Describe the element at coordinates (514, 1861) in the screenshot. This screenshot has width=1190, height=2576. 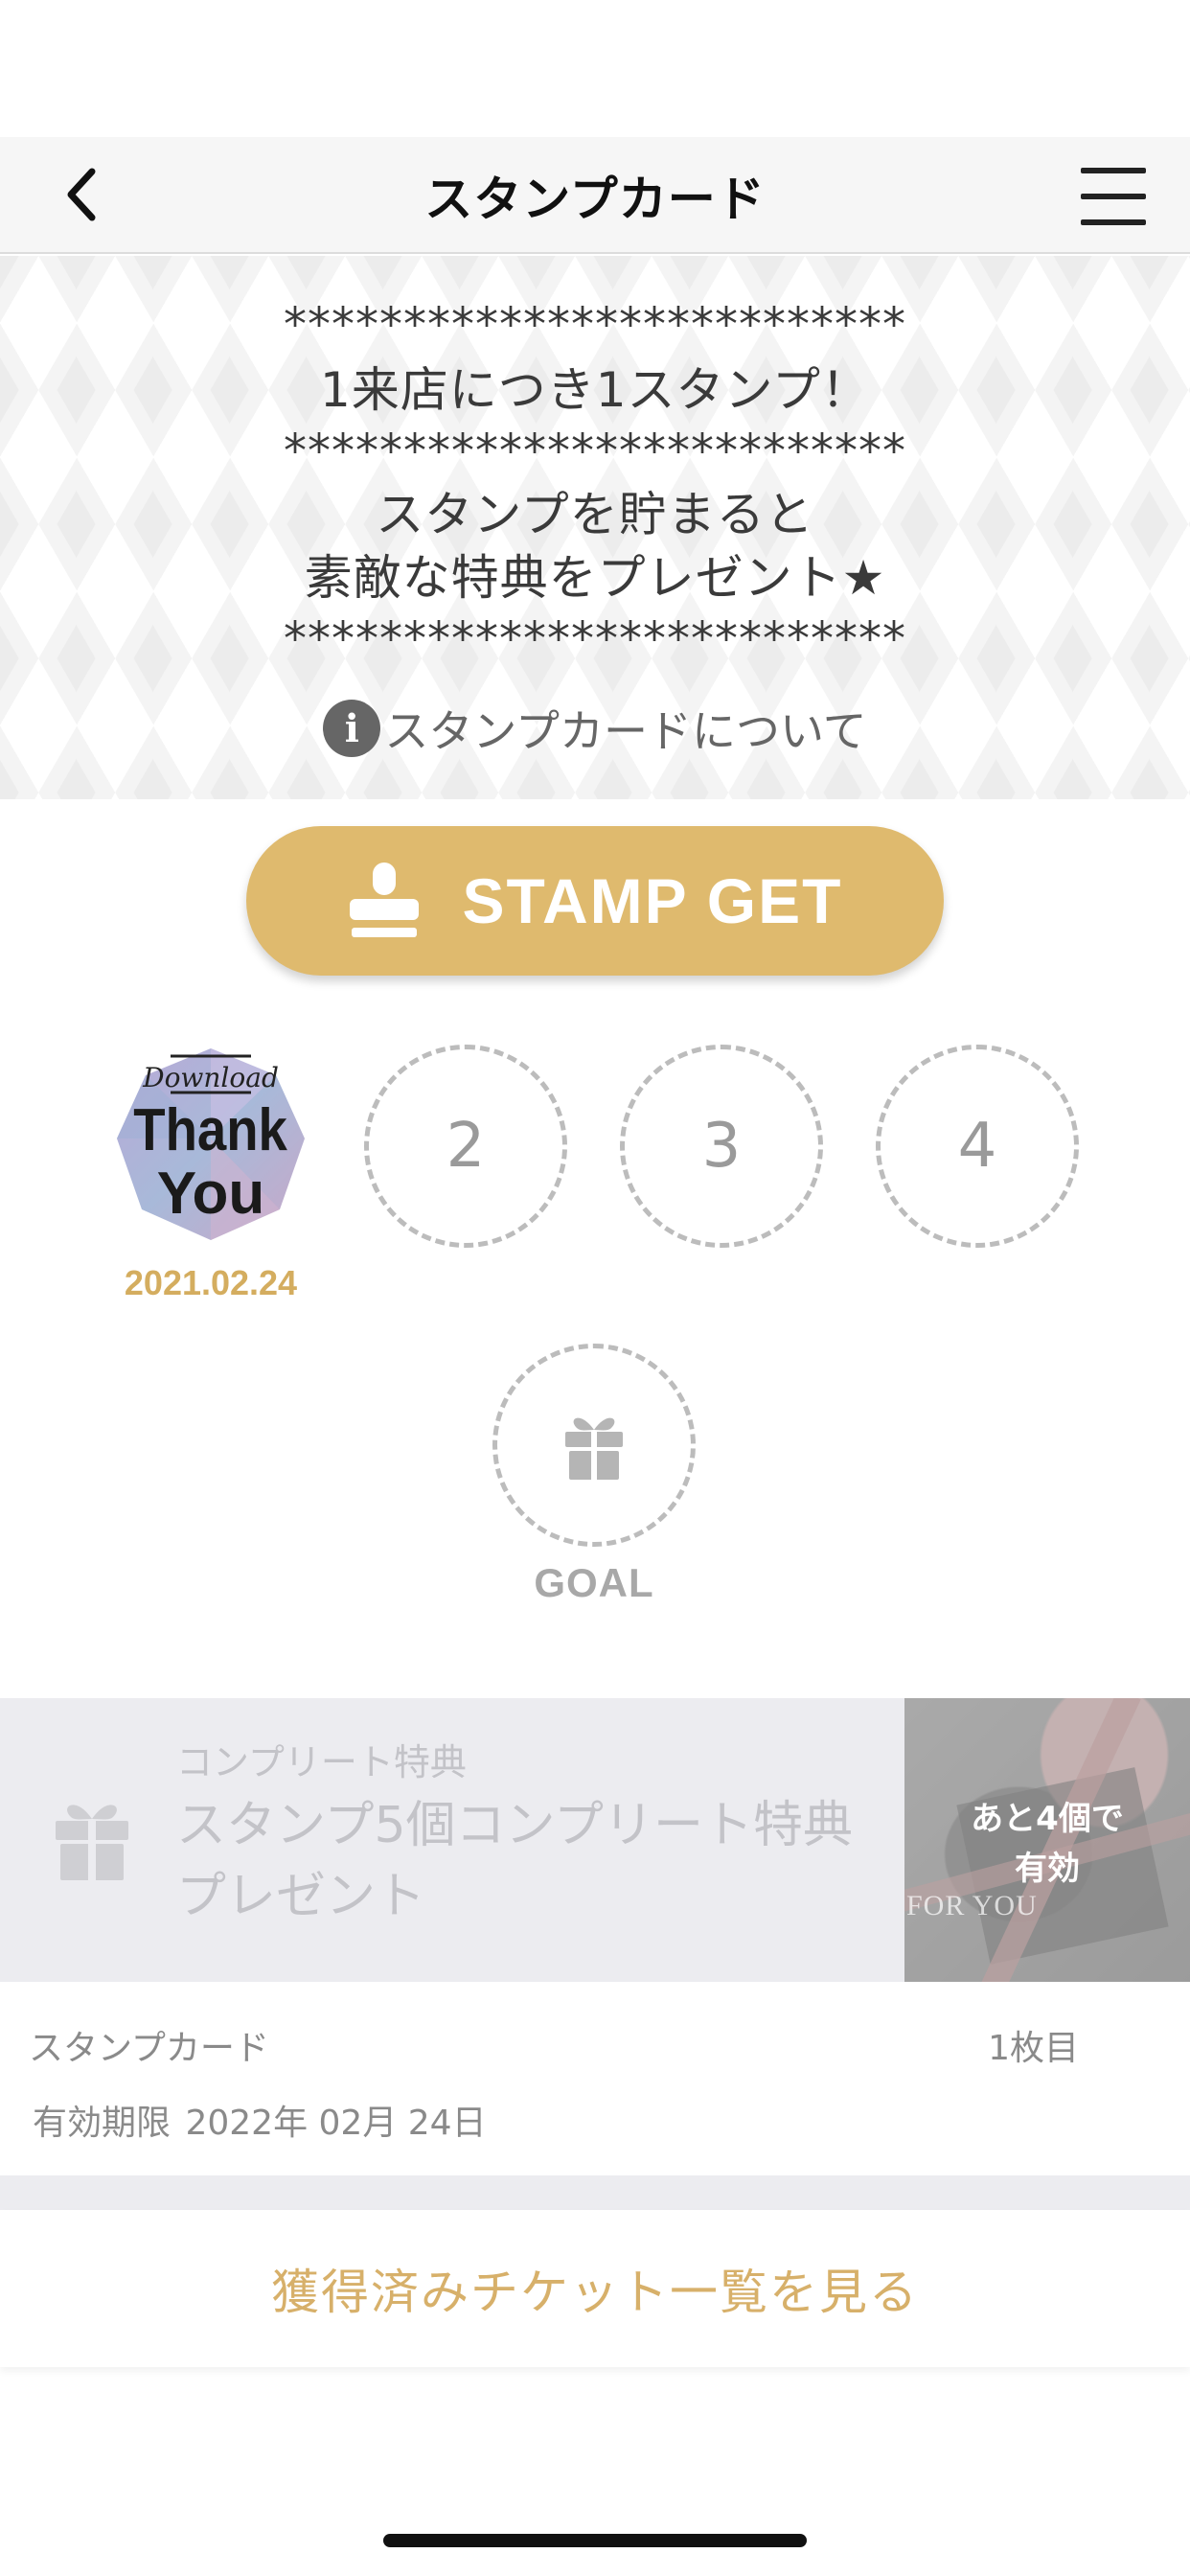
I see `reward-title: スタンプ5個コンプリート特典プレゼント` at that location.